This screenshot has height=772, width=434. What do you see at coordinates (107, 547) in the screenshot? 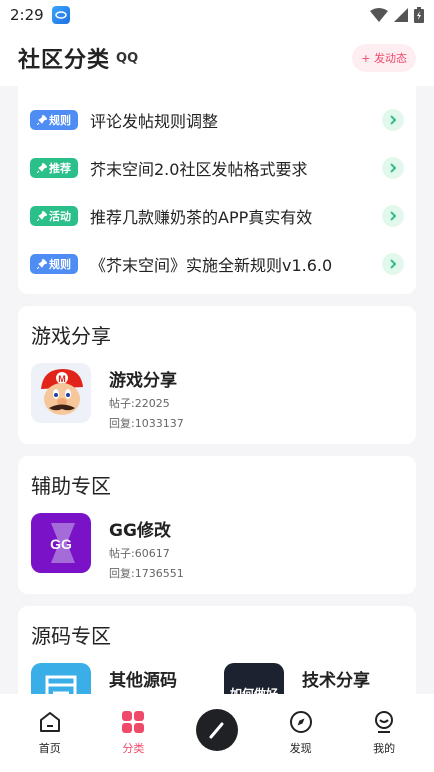
I see `forum-item: GG GG修改 帖子:60617 回复:1736551` at bounding box center [107, 547].